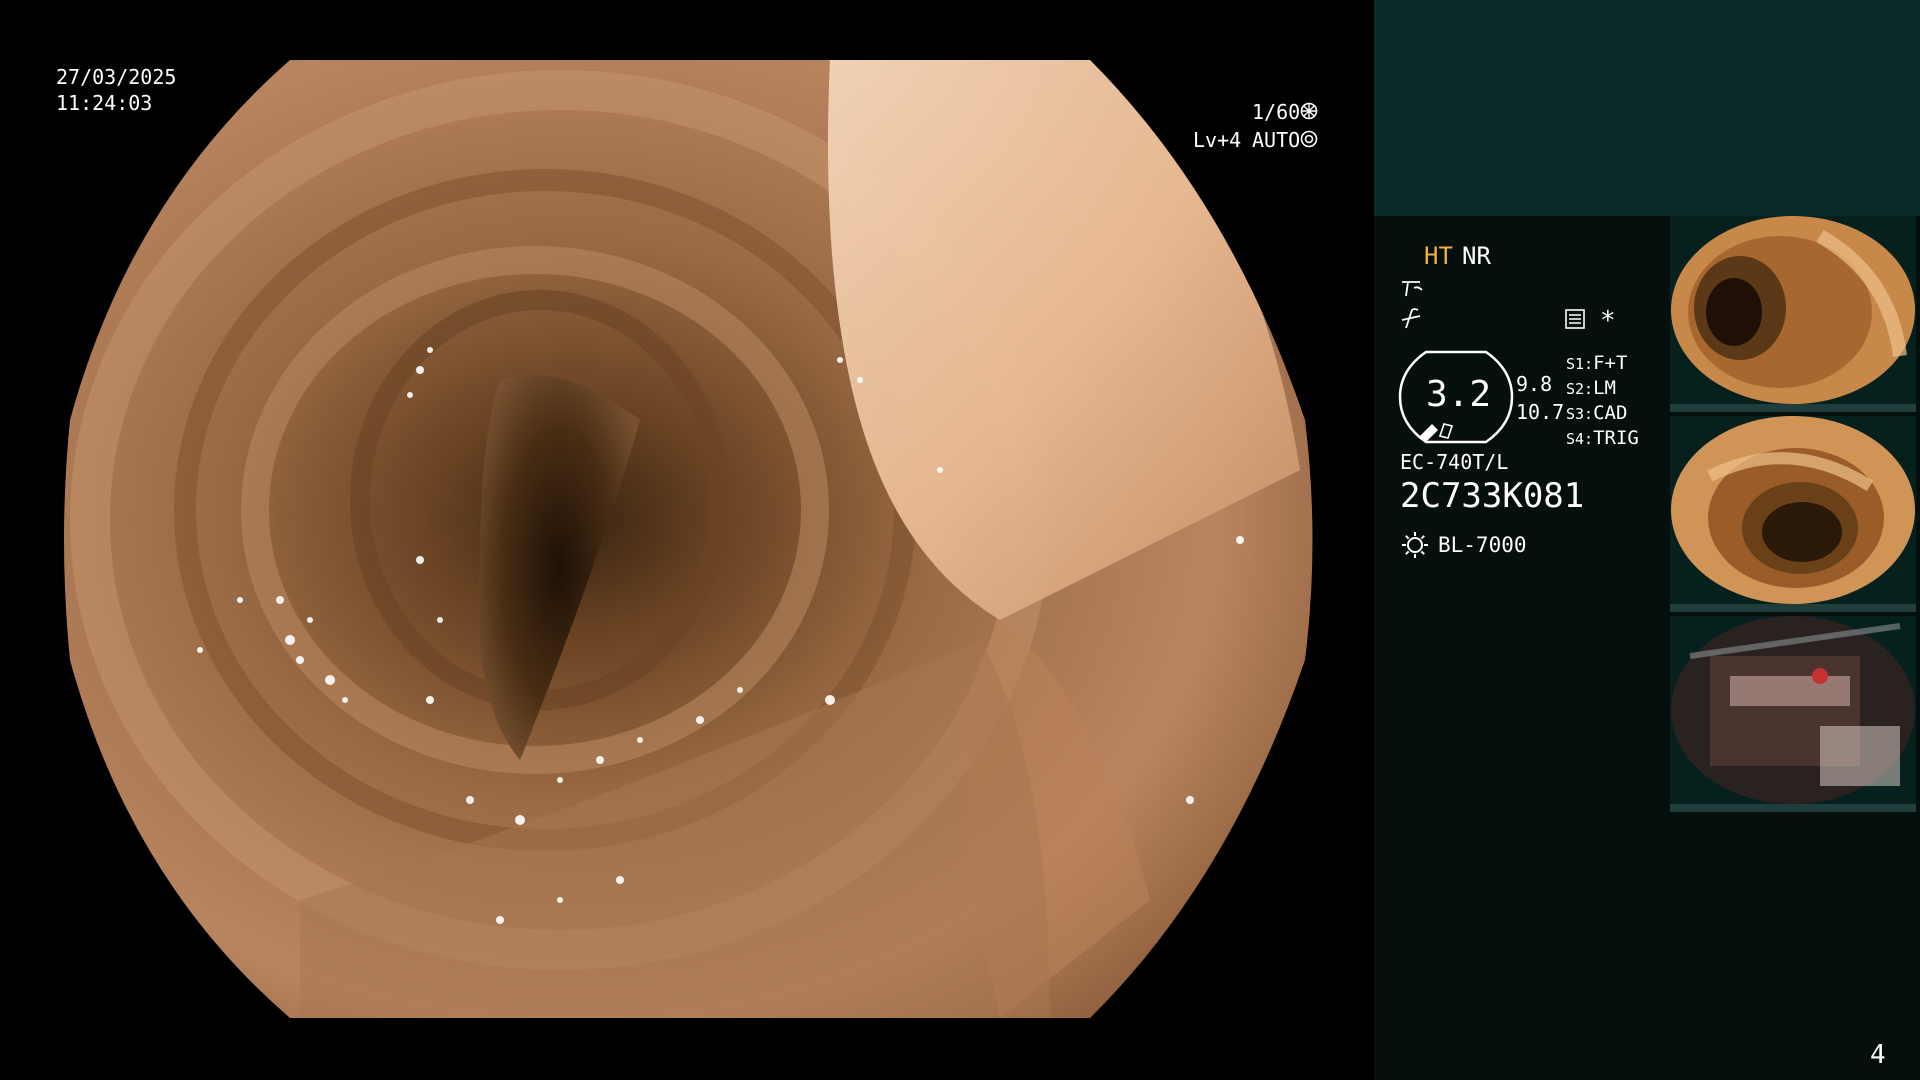 This screenshot has height=1080, width=1920. Describe the element at coordinates (1412, 319) in the screenshot. I see `color-enhance-icon` at that location.